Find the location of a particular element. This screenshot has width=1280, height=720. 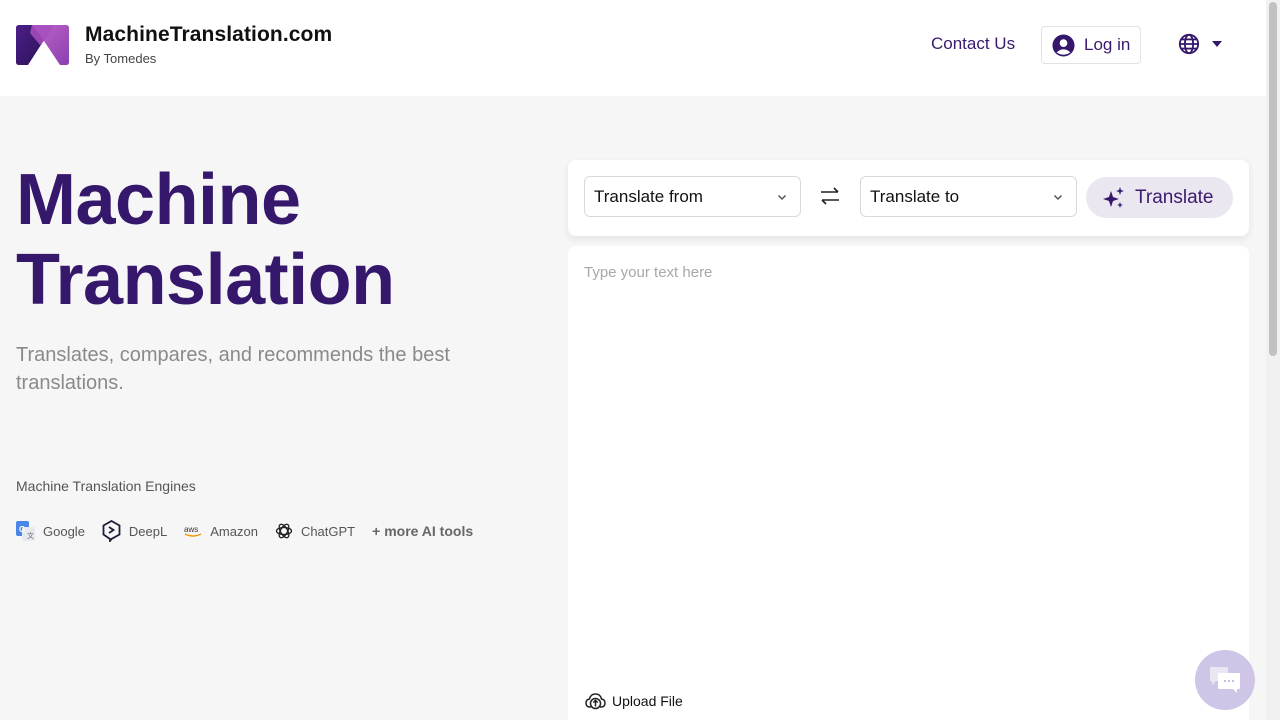

login-button: Log in is located at coordinates (1091, 45).